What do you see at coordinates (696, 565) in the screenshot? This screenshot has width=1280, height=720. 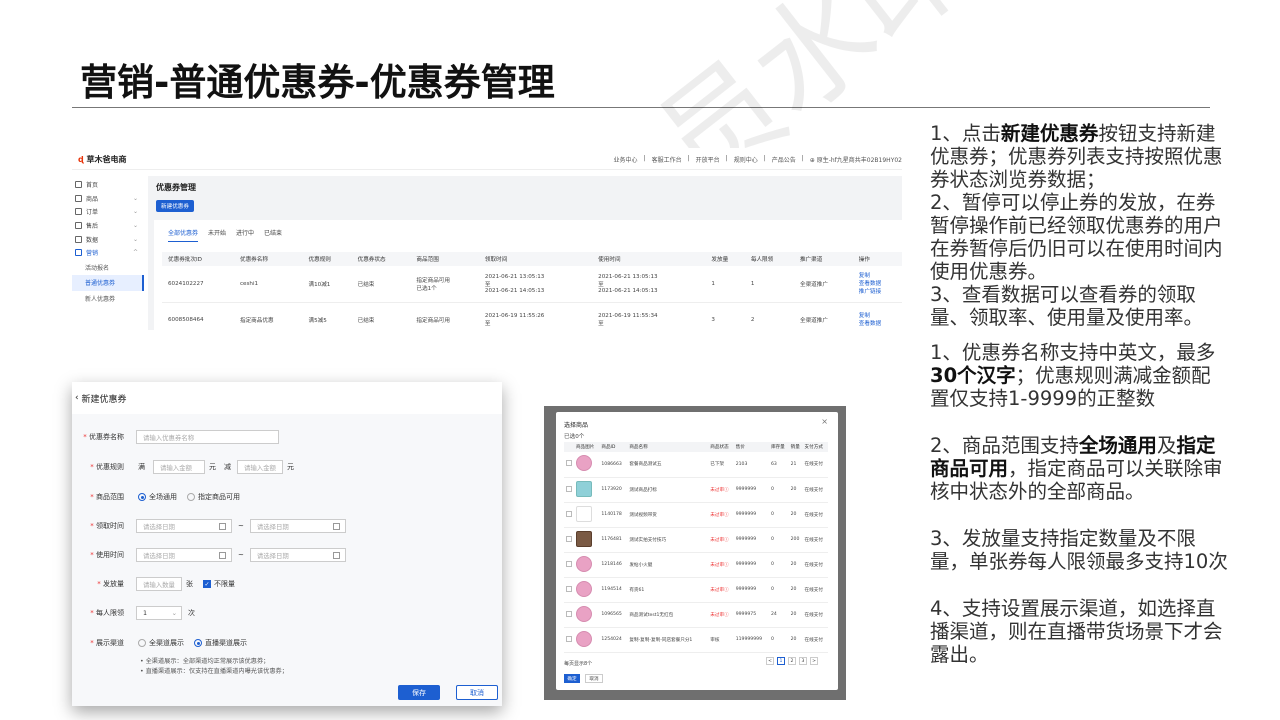 I see `product-row: 1218146 发帖小火腿 未过审ⓘ 9999999 0 20 在线支付` at bounding box center [696, 565].